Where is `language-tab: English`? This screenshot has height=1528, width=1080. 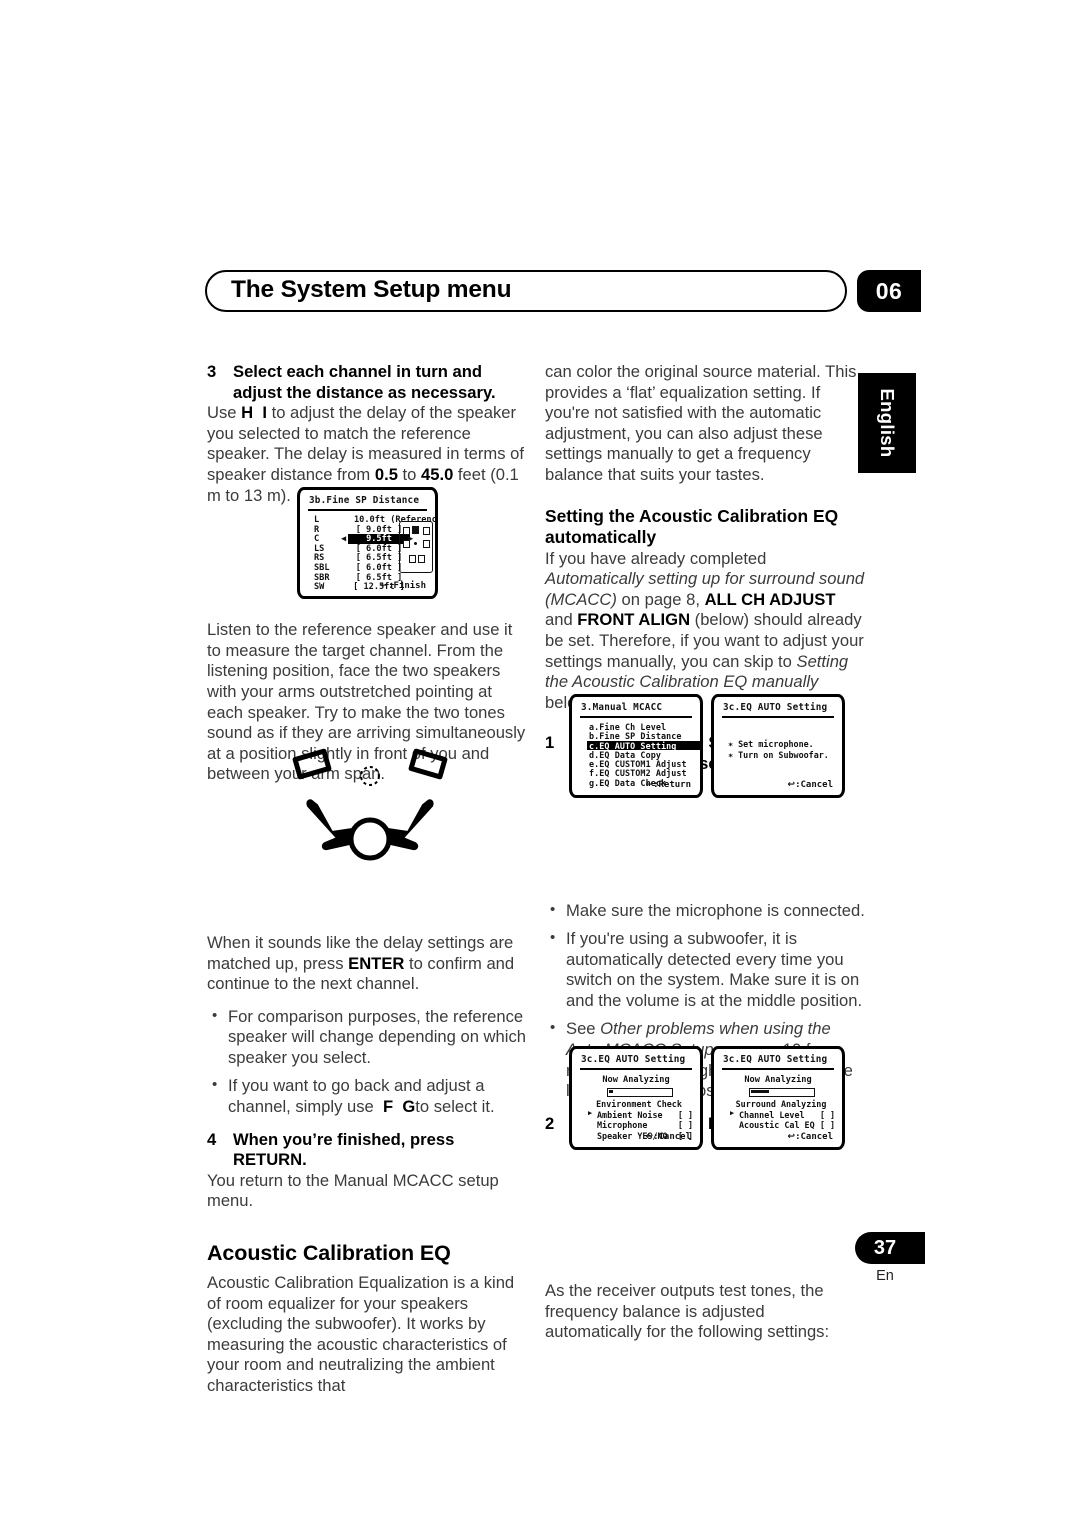
language-tab: English is located at coordinates (887, 423).